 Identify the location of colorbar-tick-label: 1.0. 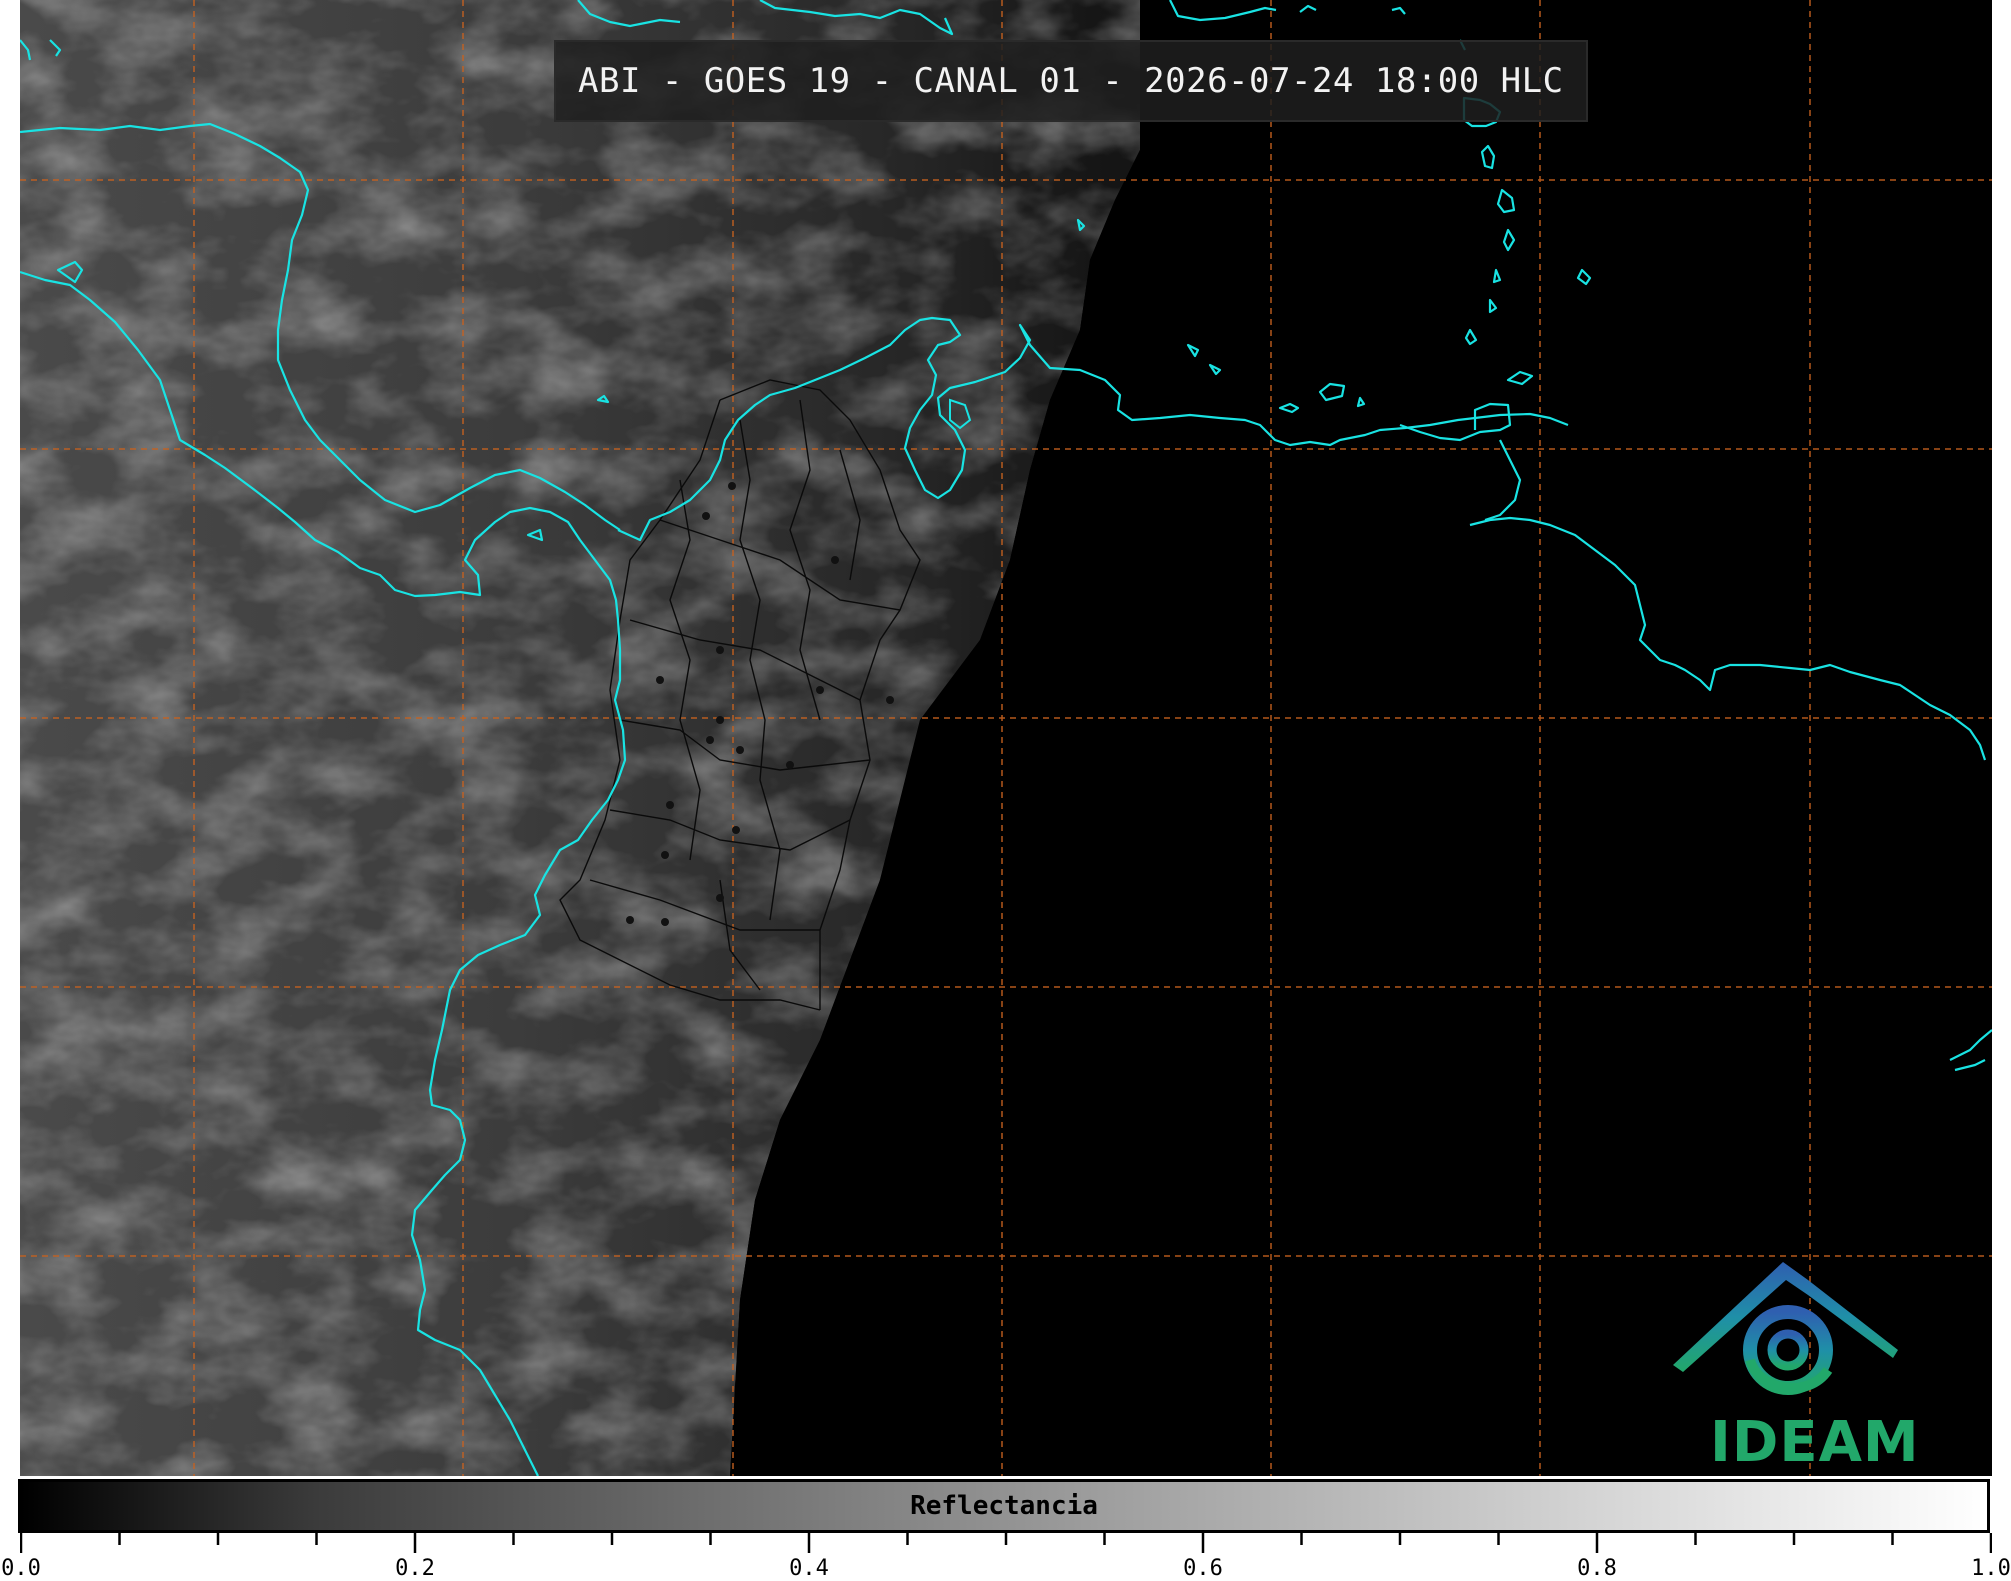
(1991, 1568).